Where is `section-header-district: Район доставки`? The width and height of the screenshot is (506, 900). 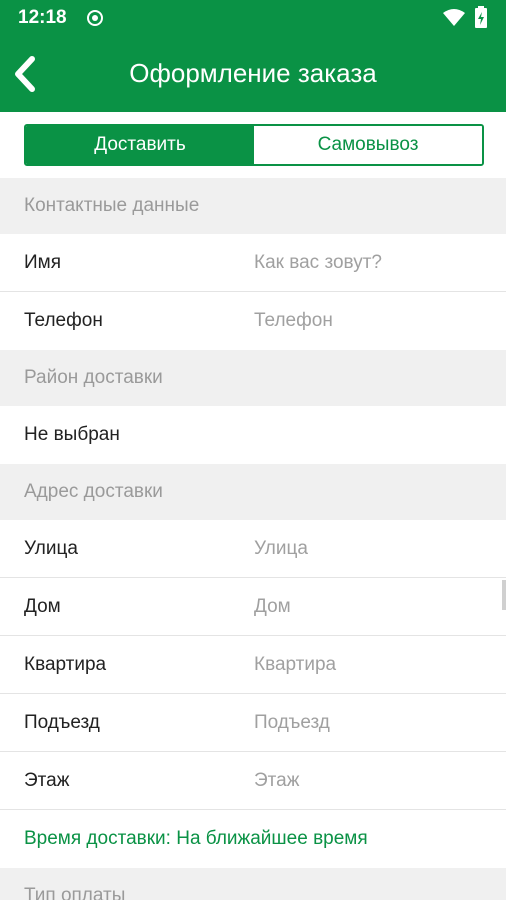 section-header-district: Район доставки is located at coordinates (253, 378).